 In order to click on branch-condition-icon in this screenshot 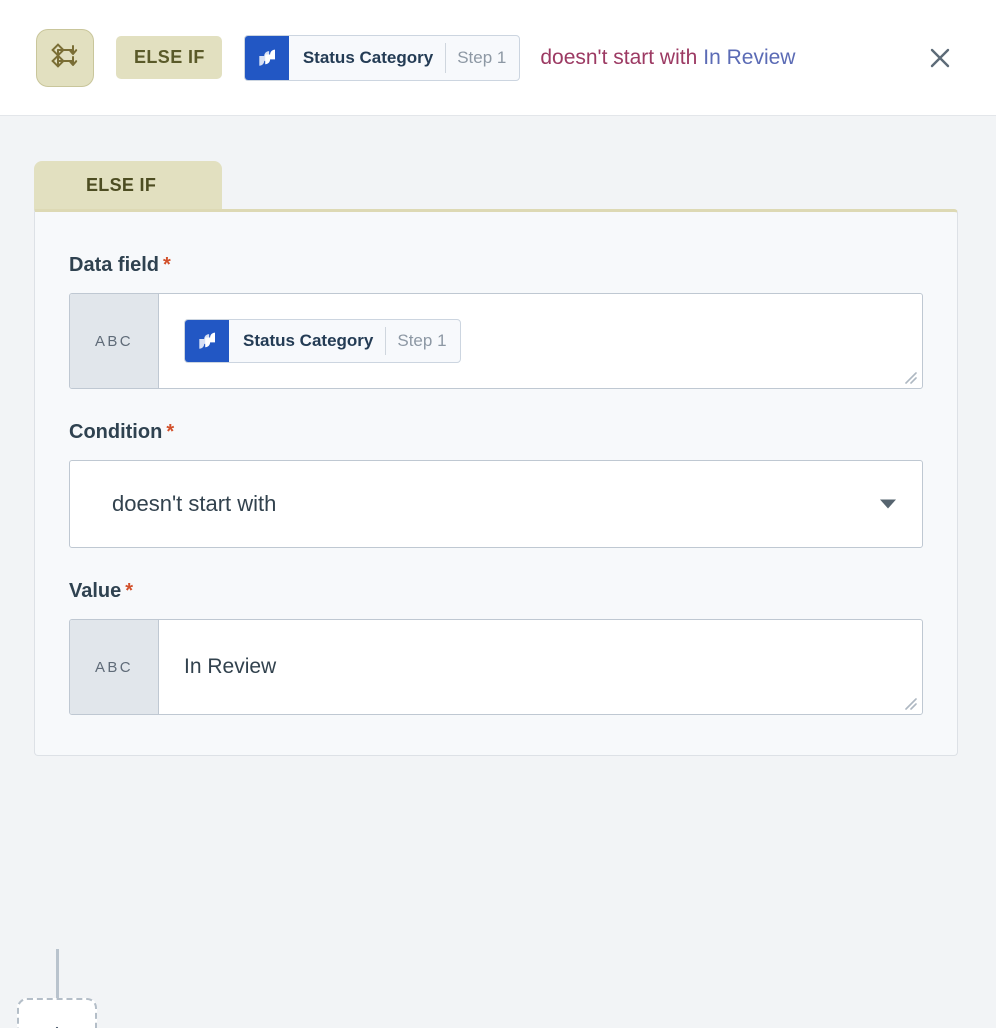, I will do `click(65, 57)`.